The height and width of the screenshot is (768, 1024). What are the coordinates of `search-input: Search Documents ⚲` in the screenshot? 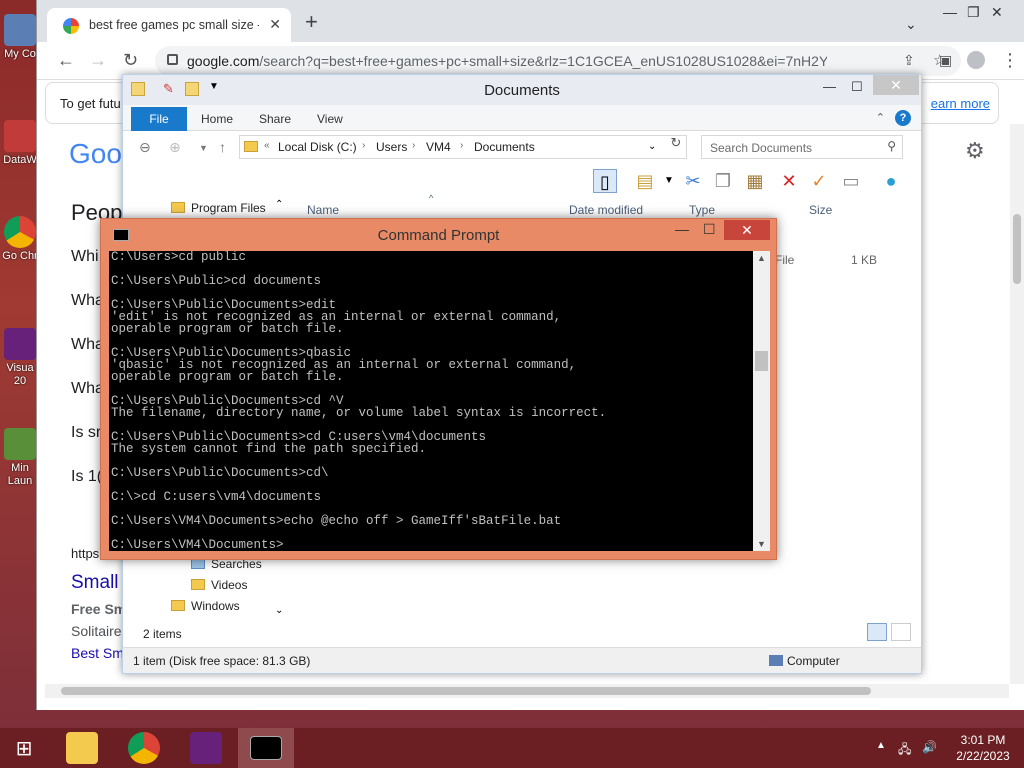 It's located at (802, 147).